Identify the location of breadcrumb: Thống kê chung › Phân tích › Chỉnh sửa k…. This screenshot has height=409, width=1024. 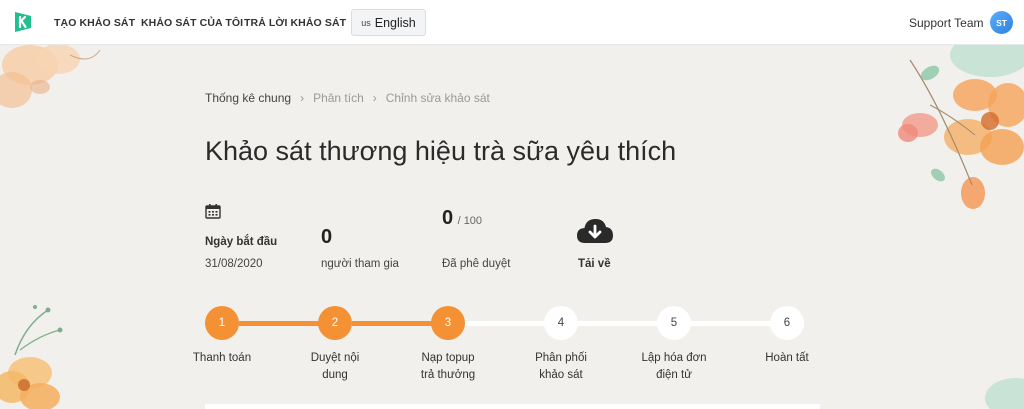
(347, 98).